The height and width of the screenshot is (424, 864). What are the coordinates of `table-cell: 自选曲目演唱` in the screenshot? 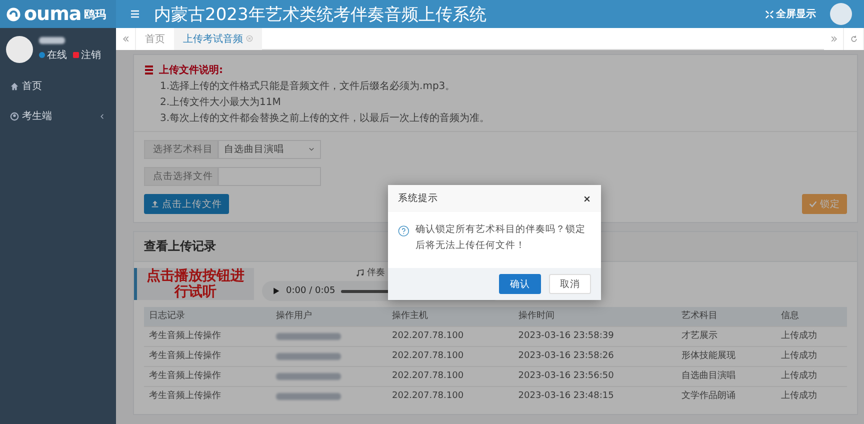 It's located at (726, 376).